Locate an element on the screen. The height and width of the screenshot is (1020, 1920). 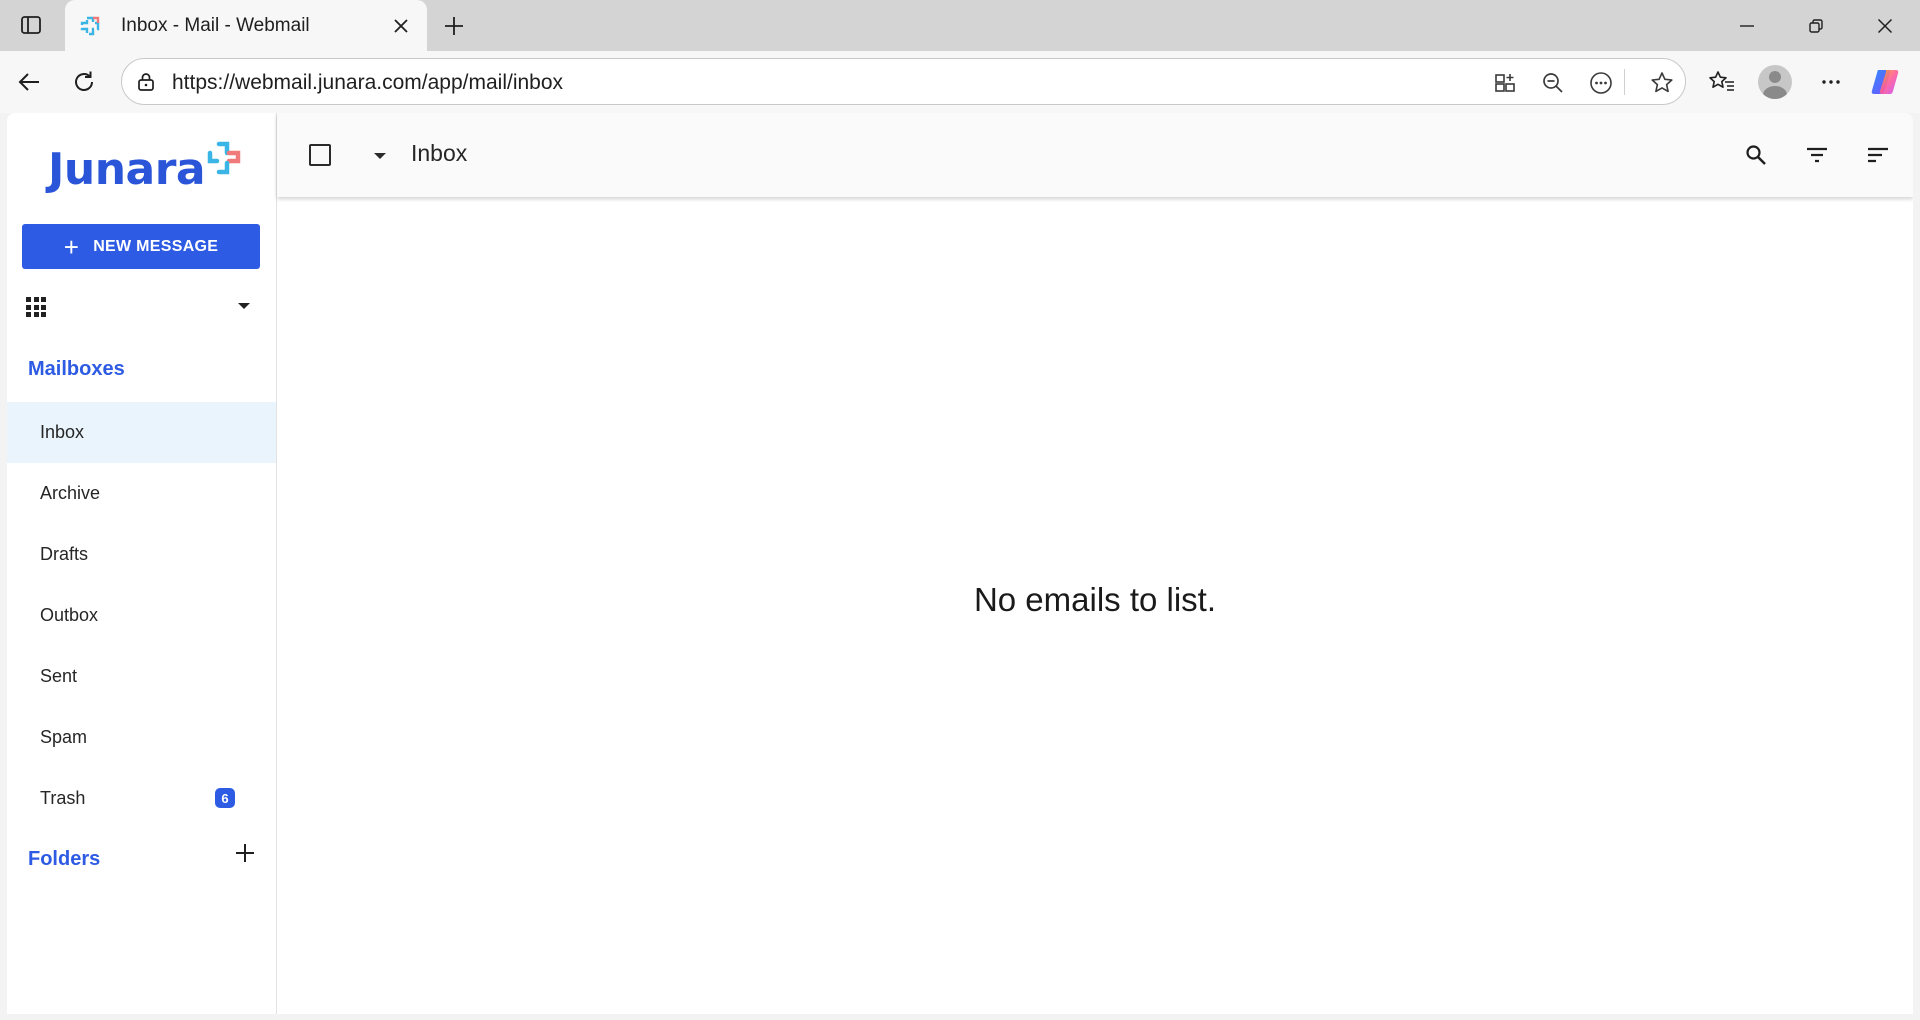
mailbox-label: Inbox is located at coordinates (62, 432).